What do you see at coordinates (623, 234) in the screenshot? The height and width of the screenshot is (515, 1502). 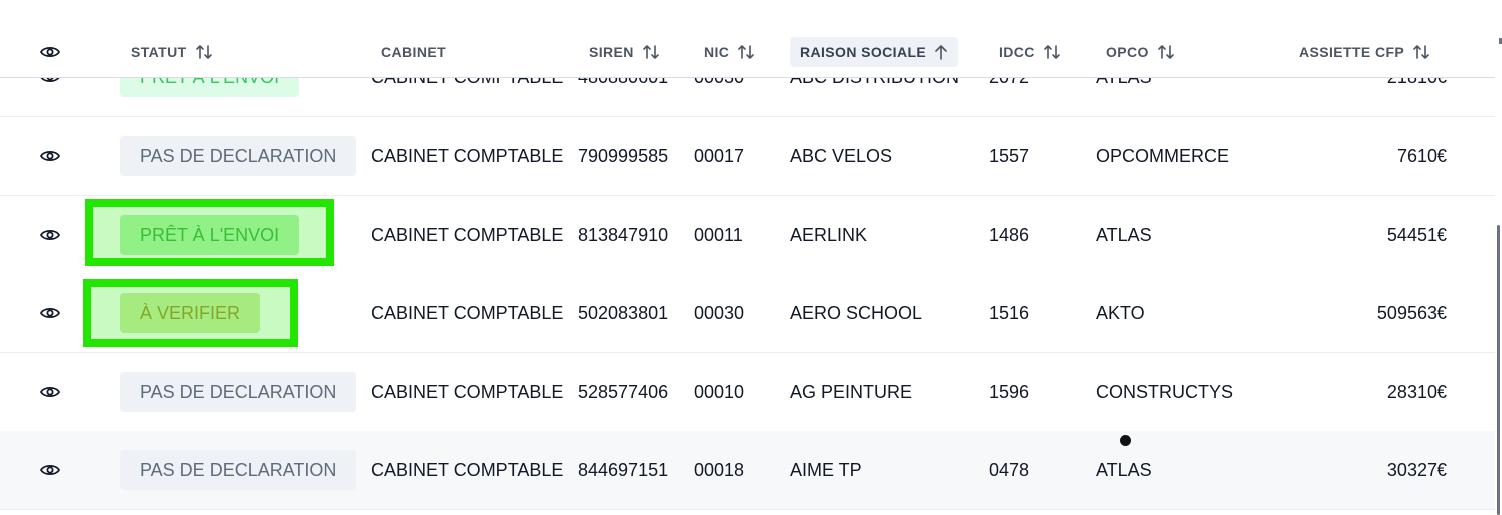 I see `siren-cell: 813847910` at bounding box center [623, 234].